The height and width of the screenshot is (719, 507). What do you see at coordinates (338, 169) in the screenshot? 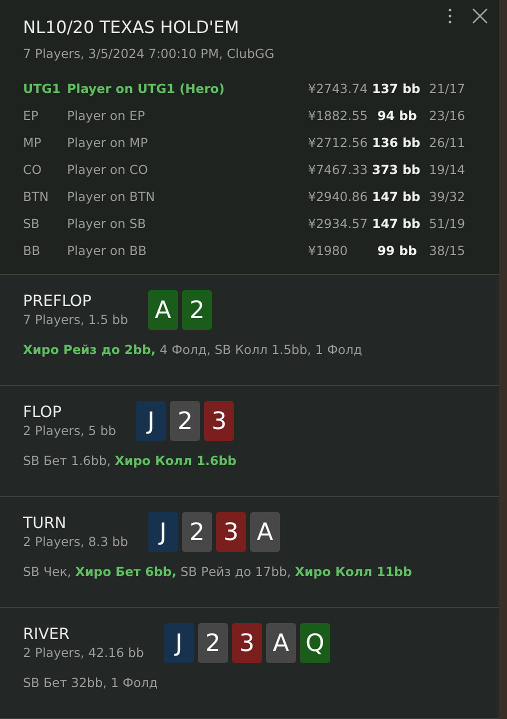
I see `player-stack: ¥7467.33` at bounding box center [338, 169].